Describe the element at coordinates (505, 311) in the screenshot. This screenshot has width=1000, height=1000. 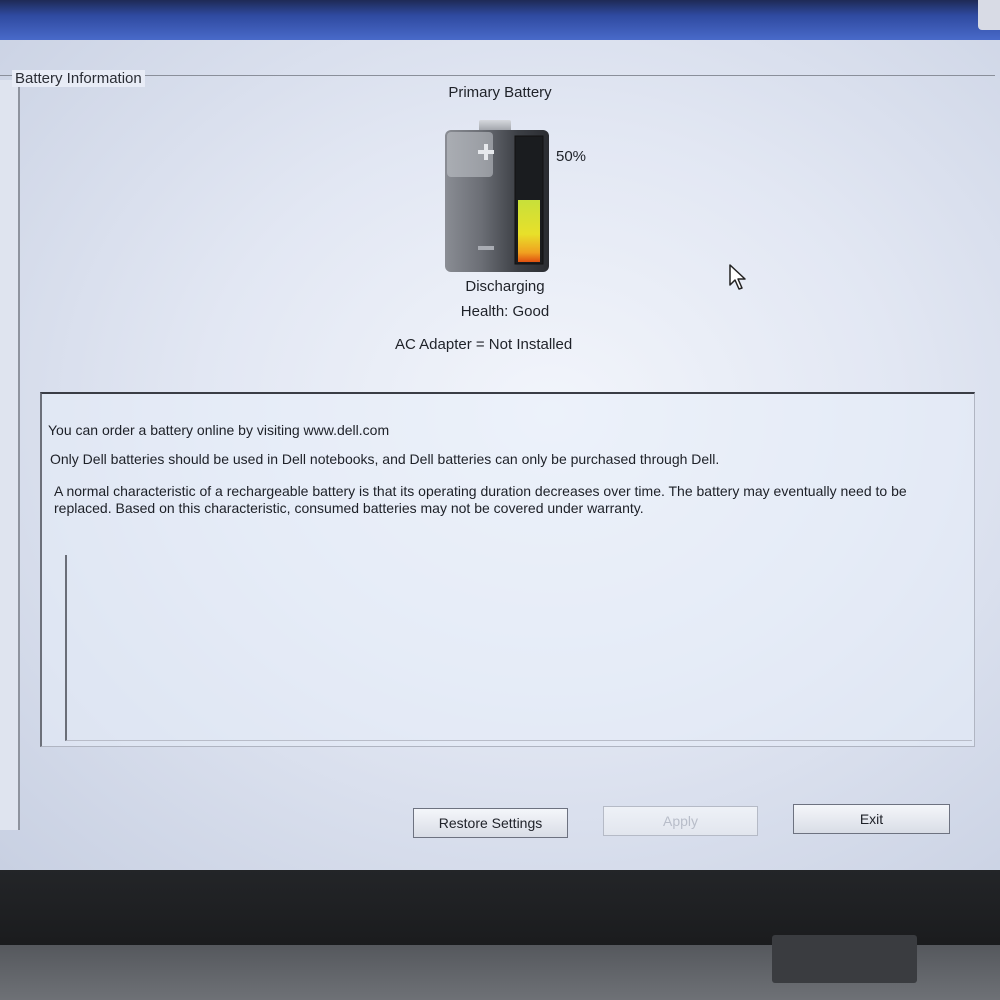
I see `battery-health-label: Health: Good` at that location.